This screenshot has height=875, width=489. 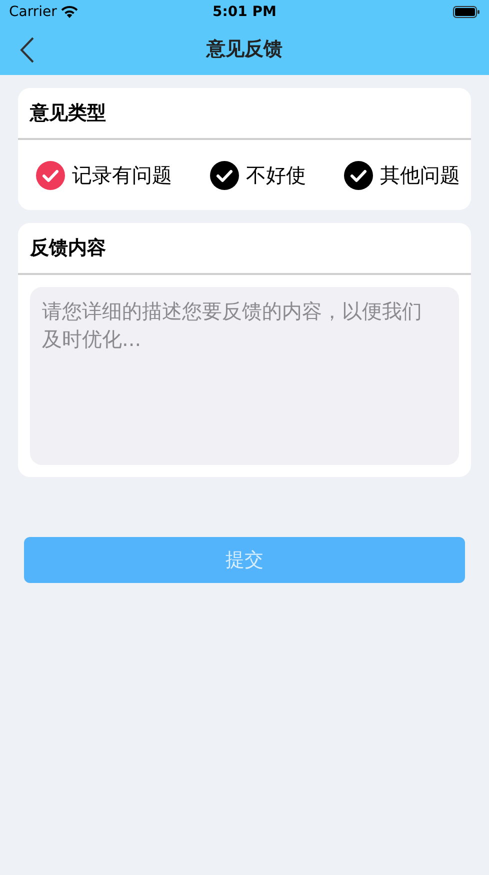 I want to click on carrier-label: Carrier, so click(x=33, y=12).